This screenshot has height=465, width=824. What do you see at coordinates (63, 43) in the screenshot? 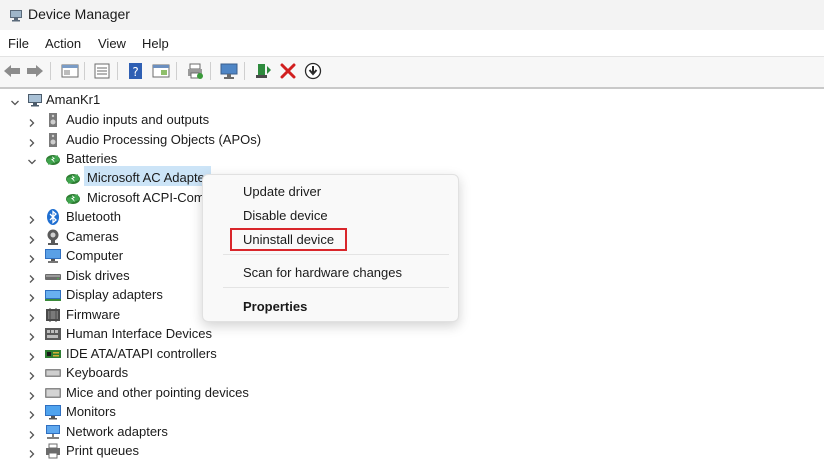
I see `menu-action: Action` at bounding box center [63, 43].